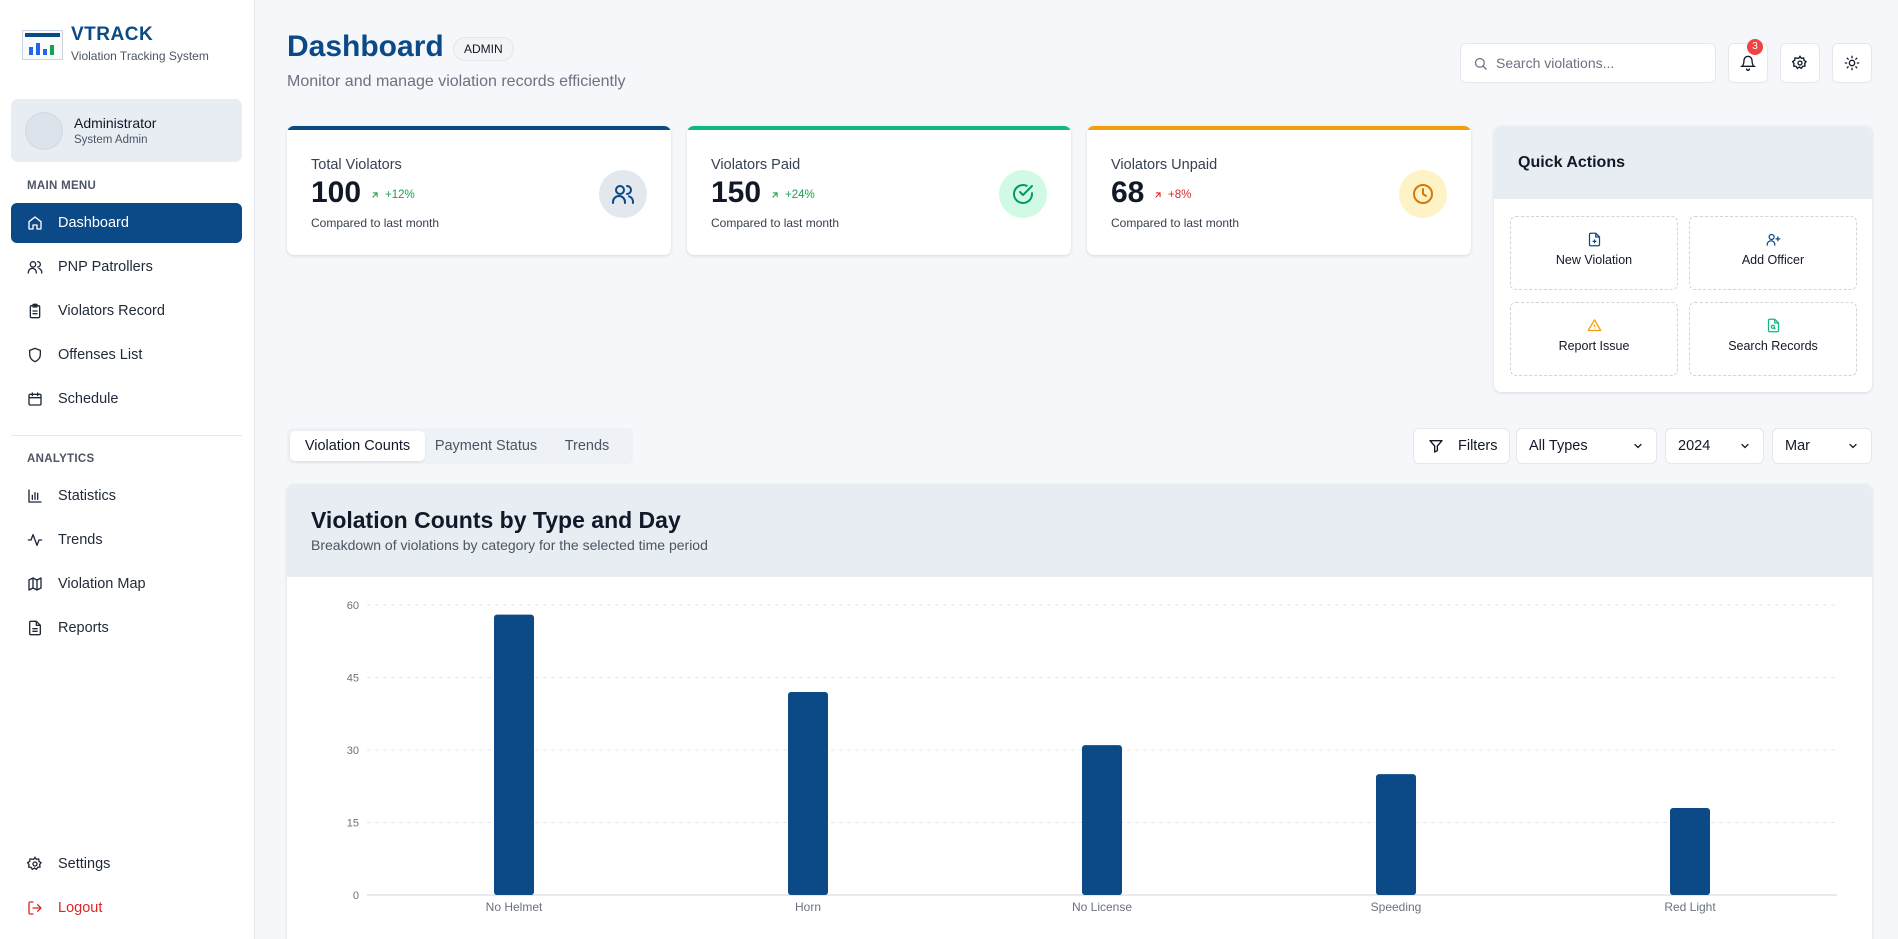 The height and width of the screenshot is (939, 1898). I want to click on x-tick-label: Red Light, so click(1690, 907).